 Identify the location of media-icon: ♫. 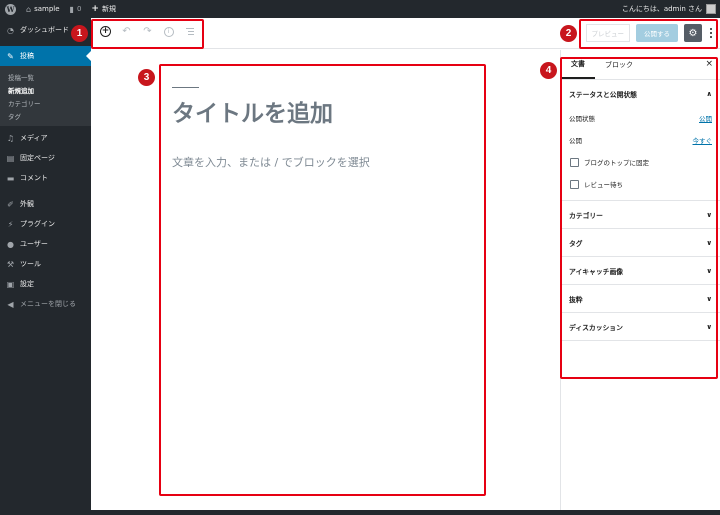
(10, 138).